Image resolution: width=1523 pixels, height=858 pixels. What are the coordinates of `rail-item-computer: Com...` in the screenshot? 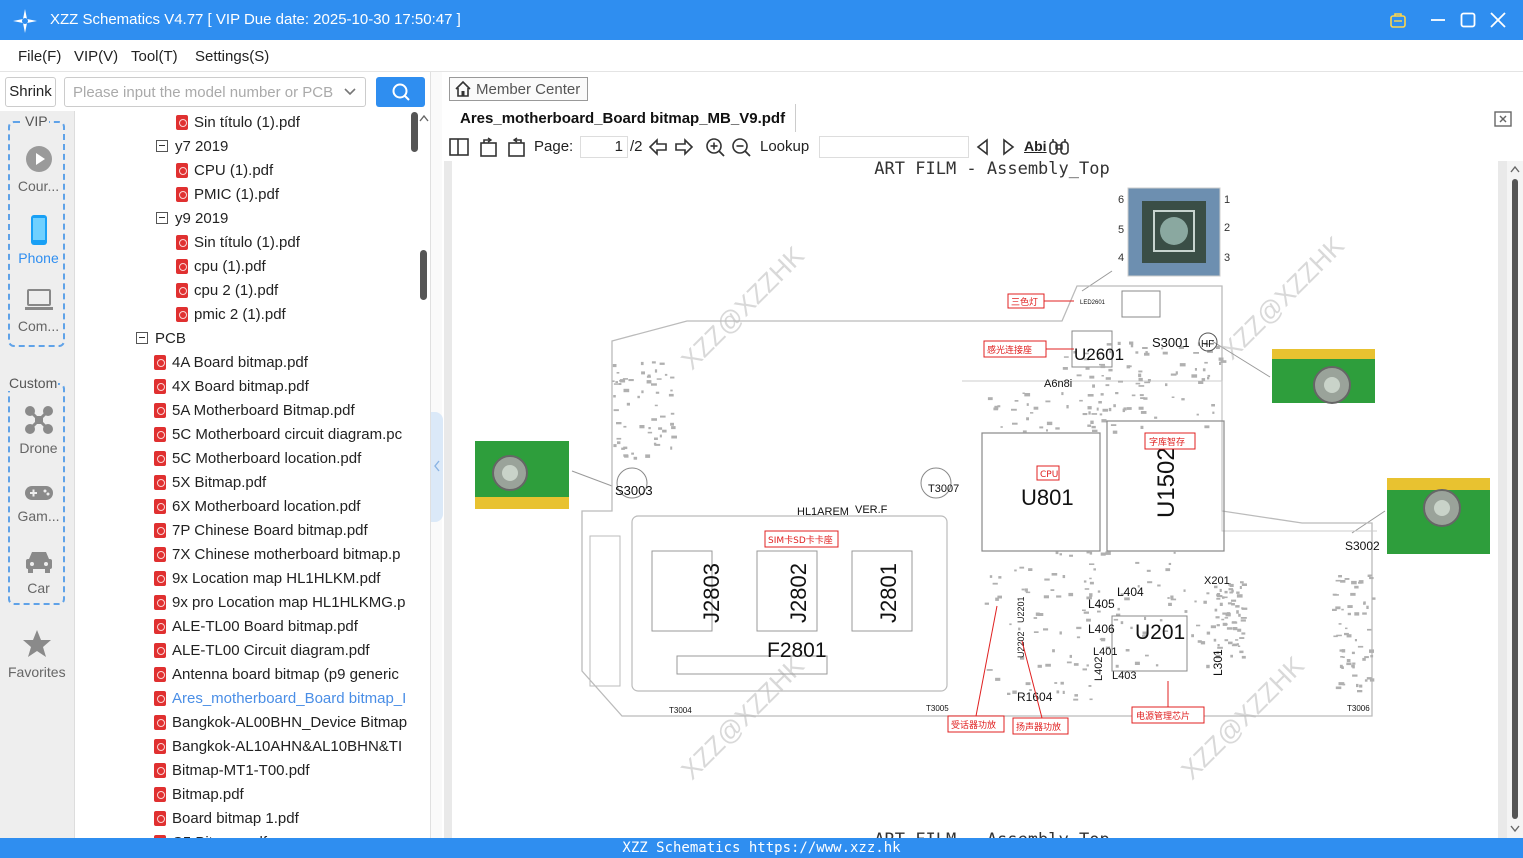 It's located at (38, 310).